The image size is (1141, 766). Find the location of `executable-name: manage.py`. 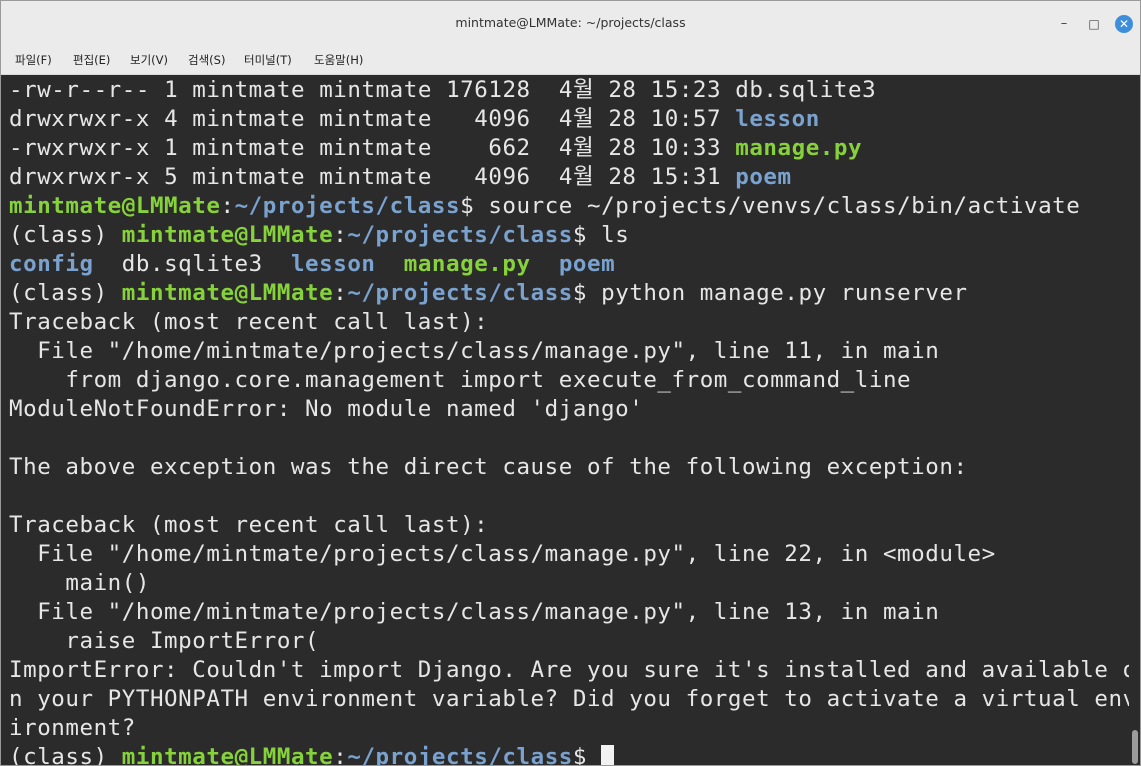

executable-name: manage.py is located at coordinates (799, 148).